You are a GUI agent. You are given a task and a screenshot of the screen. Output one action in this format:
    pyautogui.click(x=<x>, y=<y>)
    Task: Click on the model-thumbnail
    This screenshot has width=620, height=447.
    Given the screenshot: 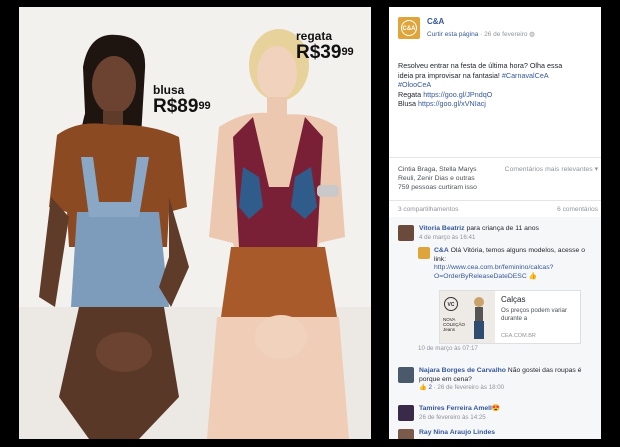 What is the action you would take?
    pyautogui.click(x=479, y=318)
    